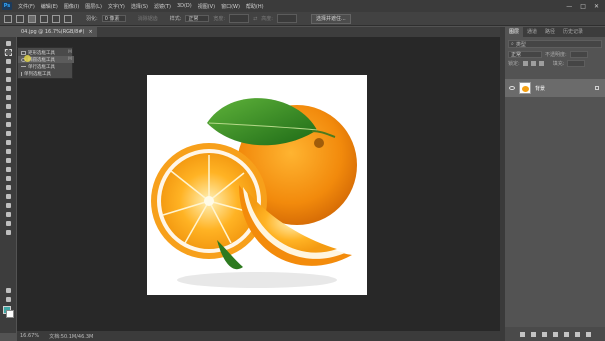  What do you see at coordinates (184, 6) in the screenshot?
I see `menu-3d: 3D(D)` at bounding box center [184, 6].